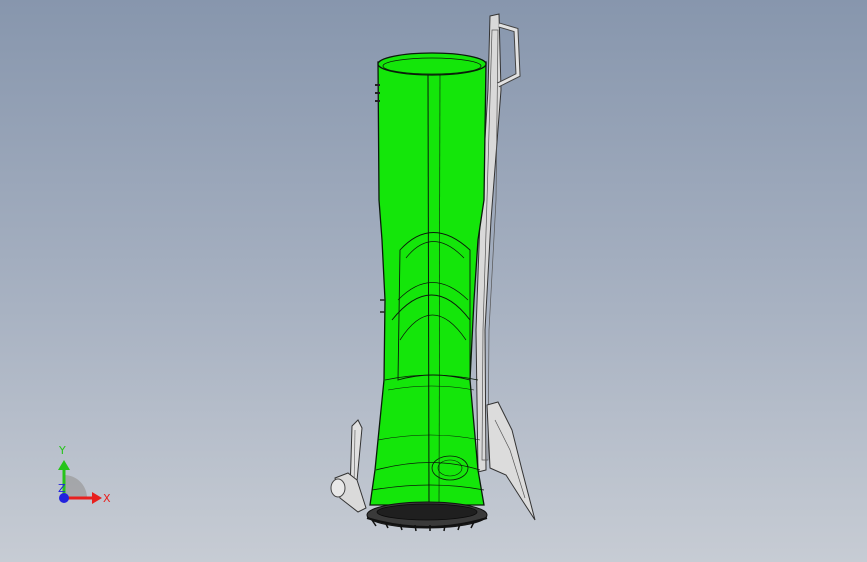 The image size is (867, 562). Describe the element at coordinates (97, 498) in the screenshot. I see `x-axis-arrowhead` at that location.